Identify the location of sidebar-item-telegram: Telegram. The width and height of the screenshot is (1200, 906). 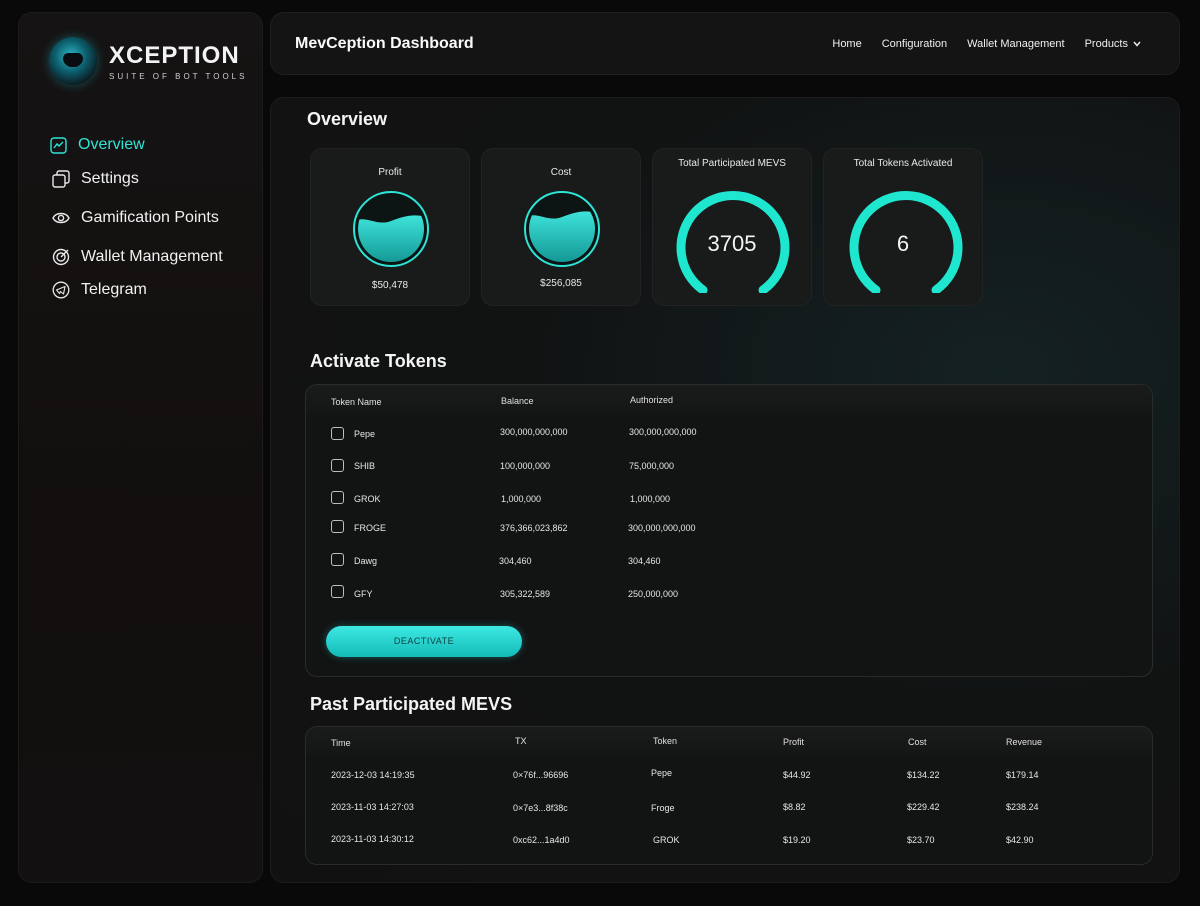
(99, 290).